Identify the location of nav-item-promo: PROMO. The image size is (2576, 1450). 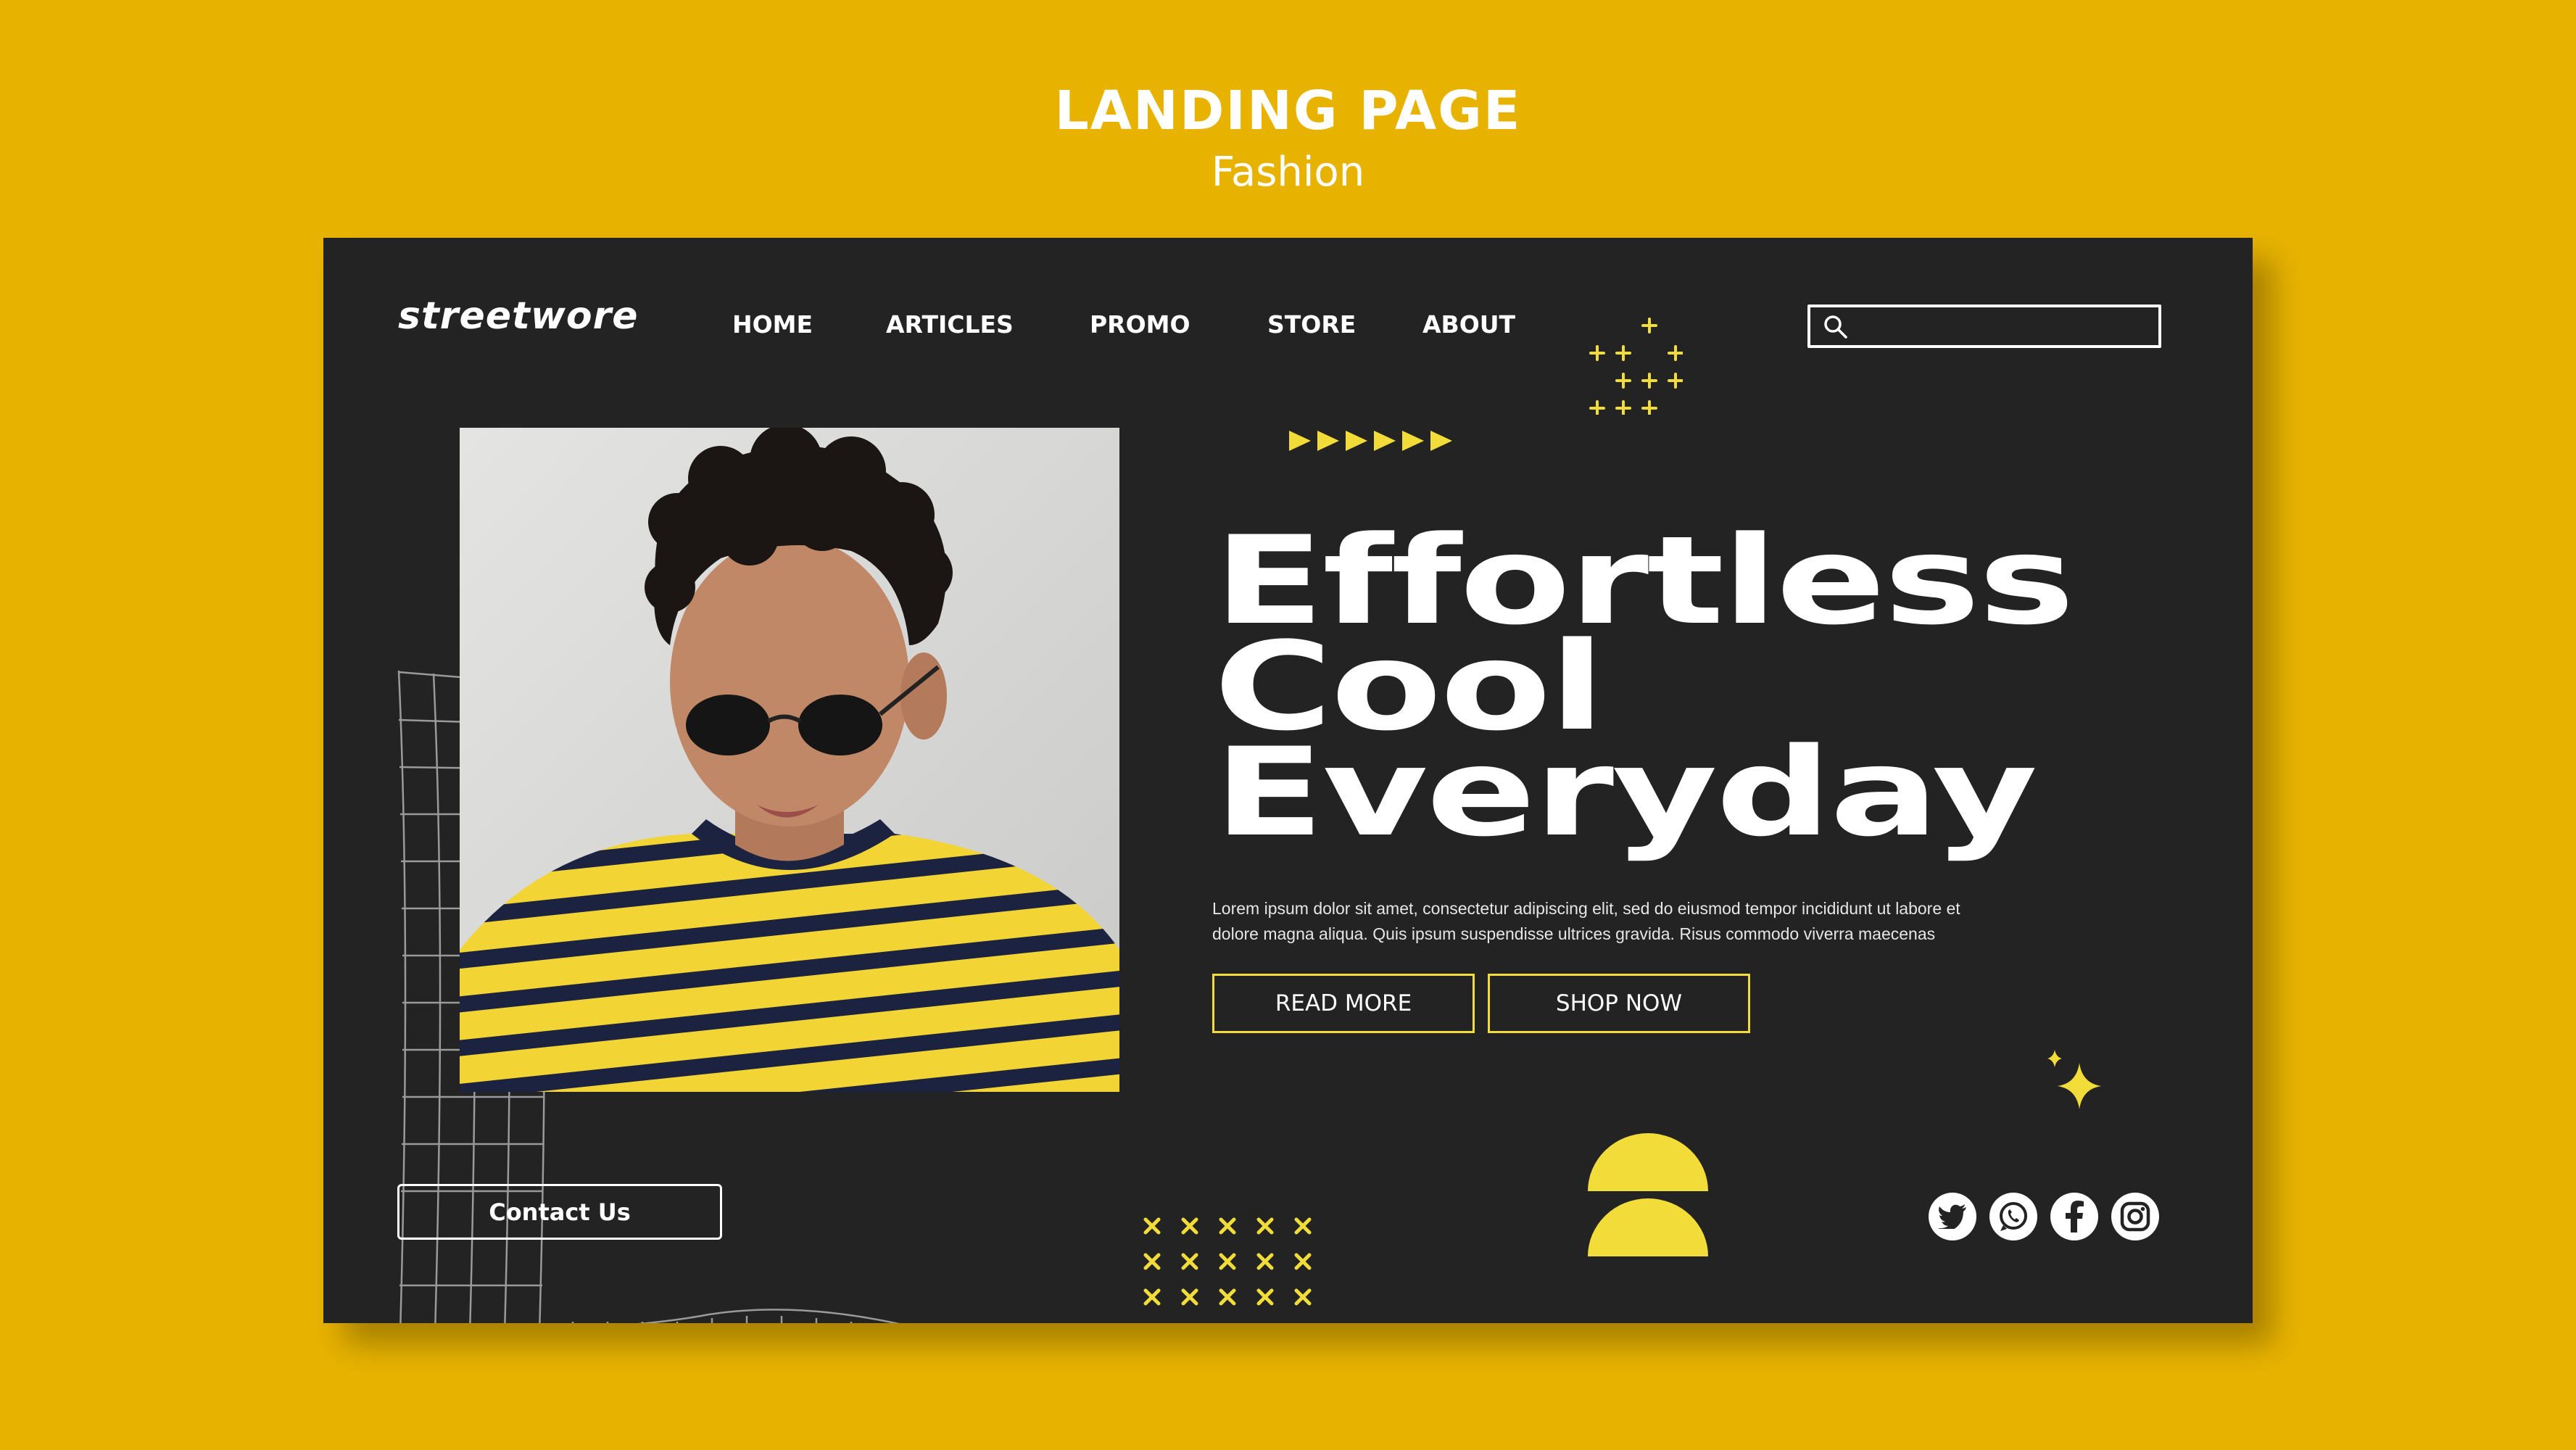
(1140, 324).